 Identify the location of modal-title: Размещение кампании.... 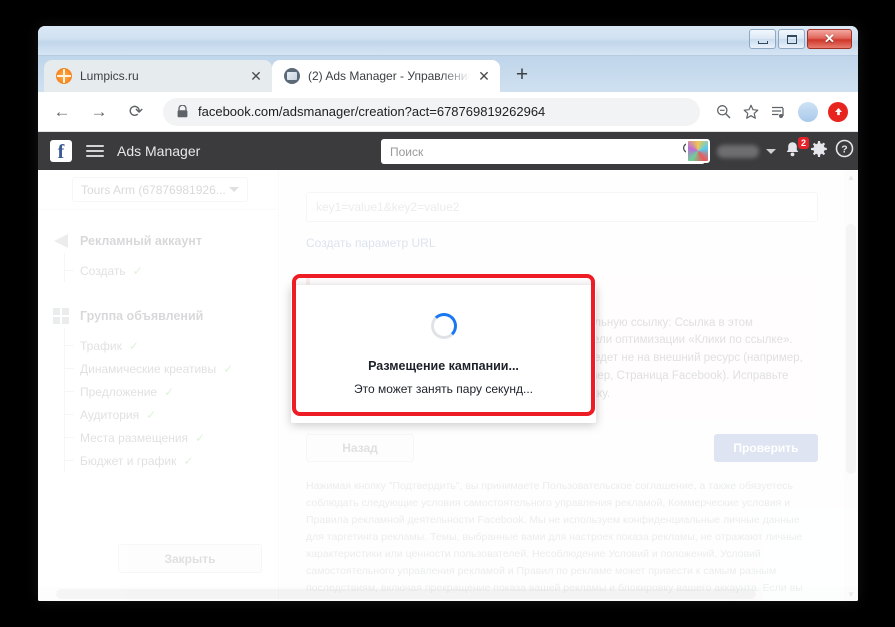
(443, 365).